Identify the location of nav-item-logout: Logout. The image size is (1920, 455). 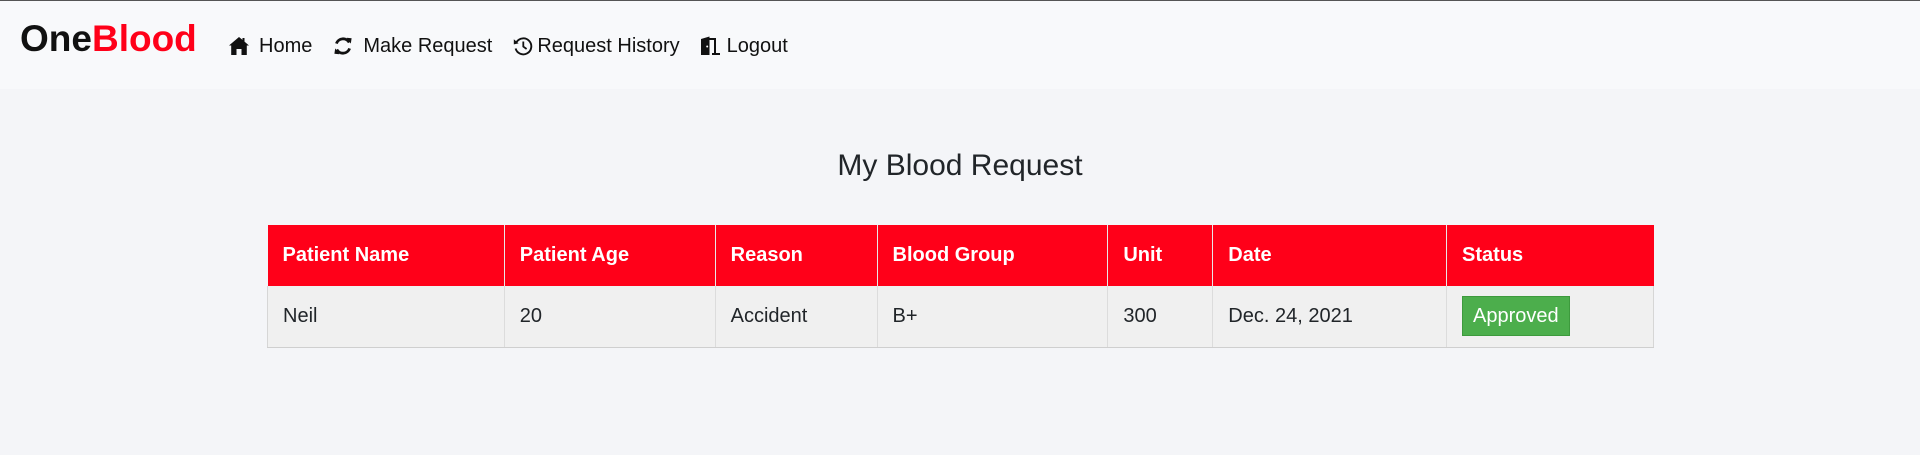
(744, 46).